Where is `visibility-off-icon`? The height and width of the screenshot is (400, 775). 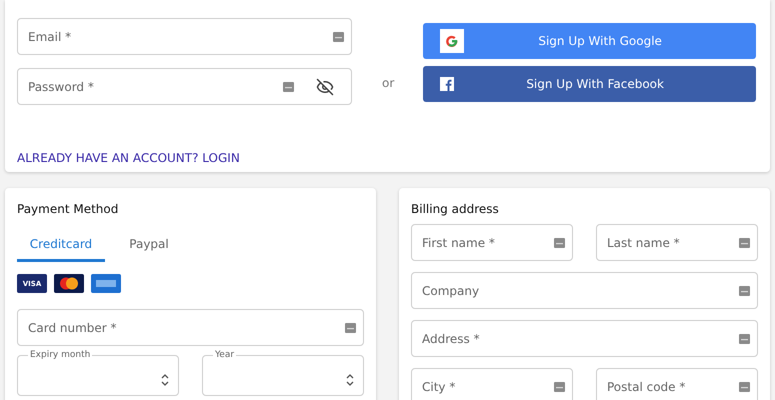
visibility-off-icon is located at coordinates (325, 87).